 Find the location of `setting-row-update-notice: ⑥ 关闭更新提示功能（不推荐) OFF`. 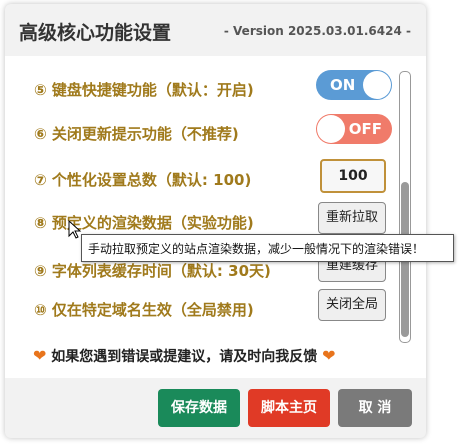

setting-row-update-notice: ⑥ 关闭更新提示功能（不推荐) OFF is located at coordinates (214, 133).